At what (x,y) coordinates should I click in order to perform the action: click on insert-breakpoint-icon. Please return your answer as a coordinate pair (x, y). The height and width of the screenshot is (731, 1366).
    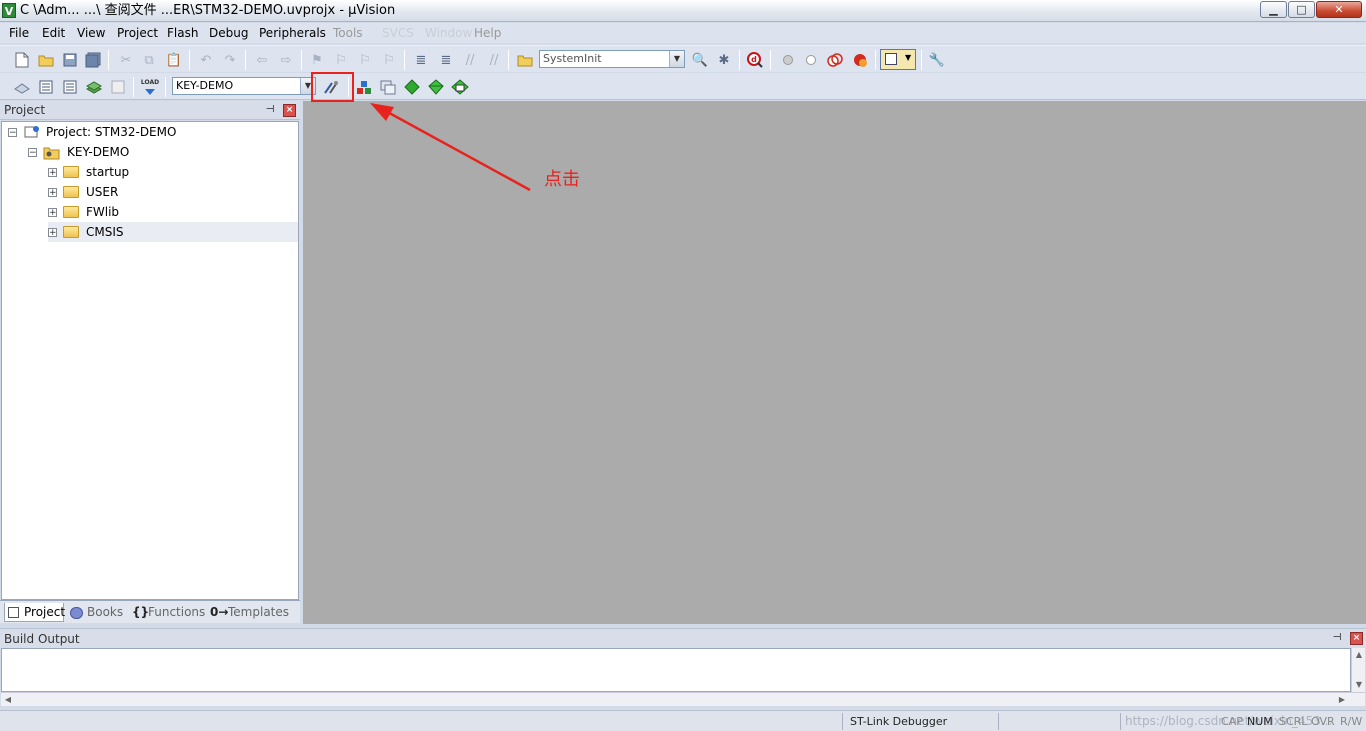
    Looking at the image, I should click on (788, 60).